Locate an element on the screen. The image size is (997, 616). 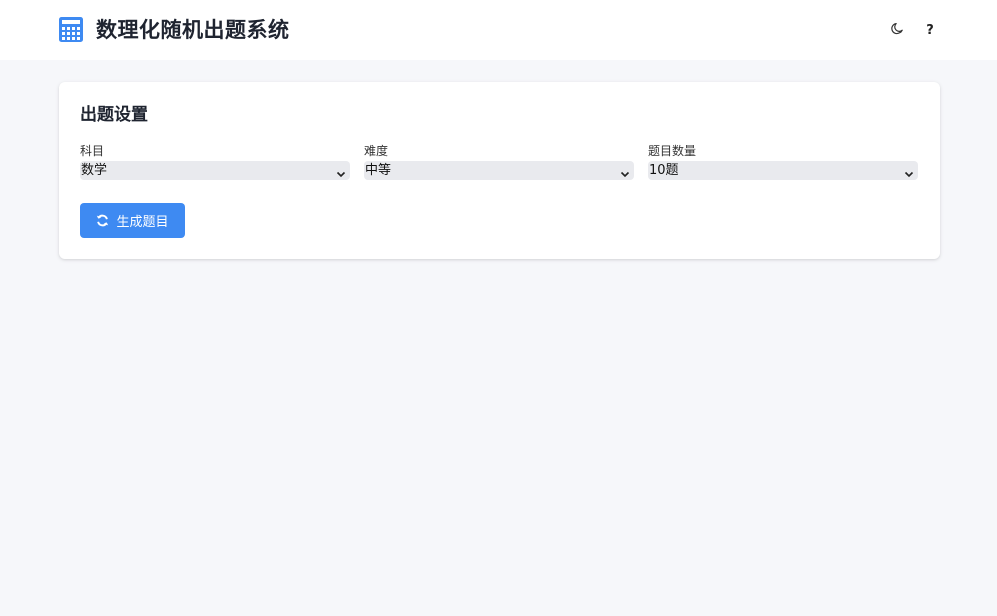
subject-select: 数学 is located at coordinates (215, 170).